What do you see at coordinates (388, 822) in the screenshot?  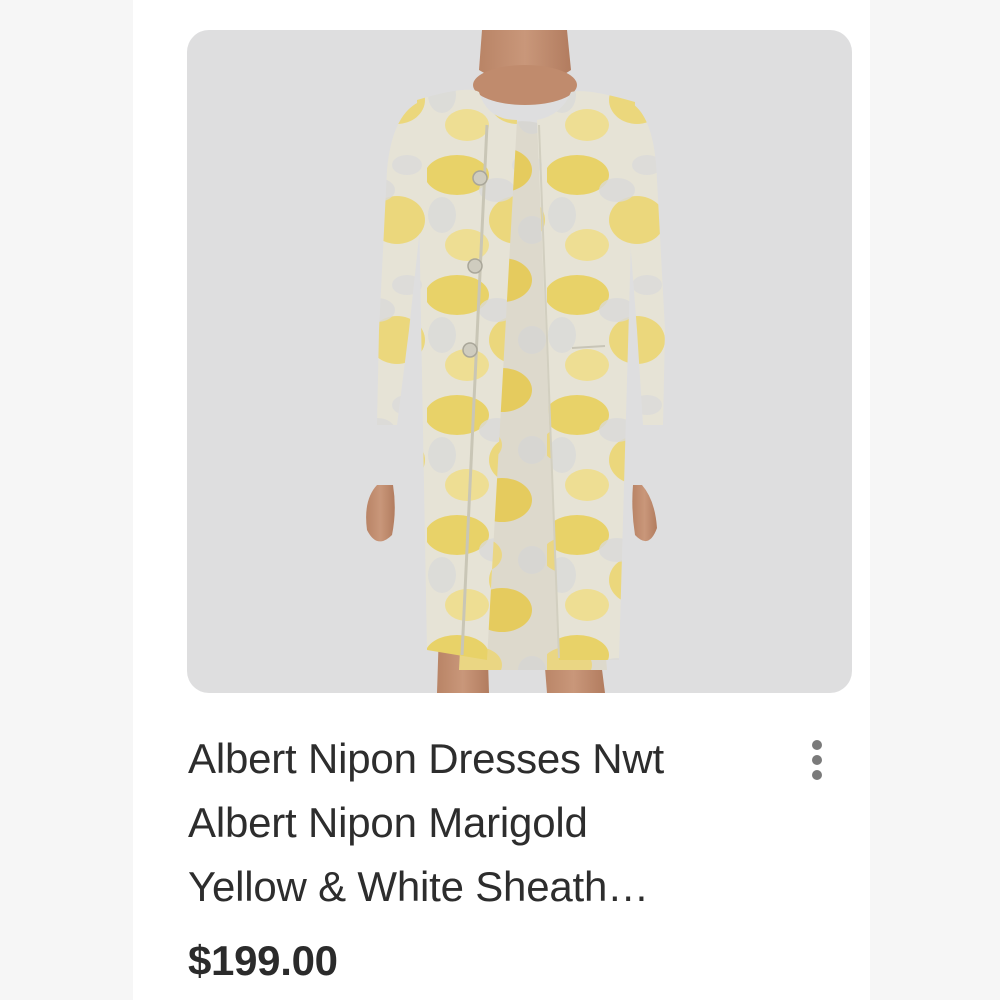 I see `product-title-line-2: Albert Nipon Marigold` at bounding box center [388, 822].